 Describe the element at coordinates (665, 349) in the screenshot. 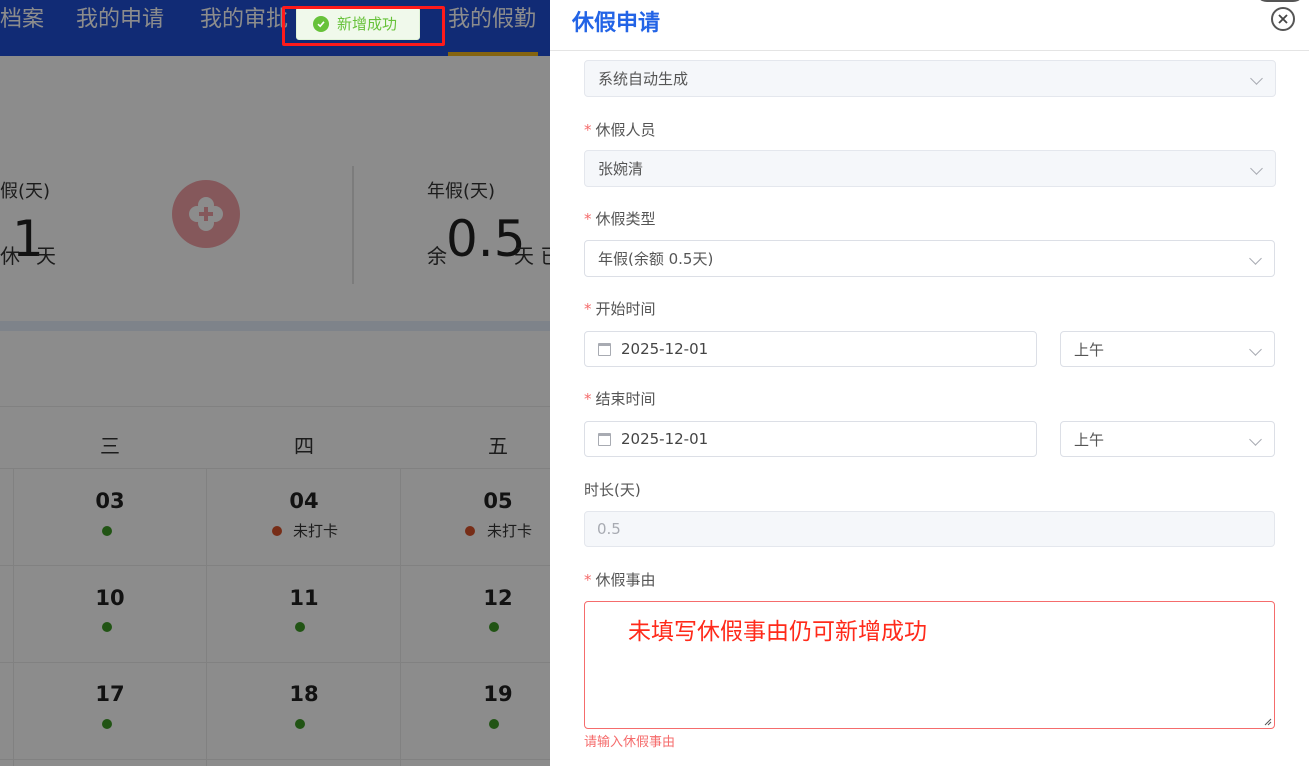

I see `start-date-value: 2025-12-01` at that location.